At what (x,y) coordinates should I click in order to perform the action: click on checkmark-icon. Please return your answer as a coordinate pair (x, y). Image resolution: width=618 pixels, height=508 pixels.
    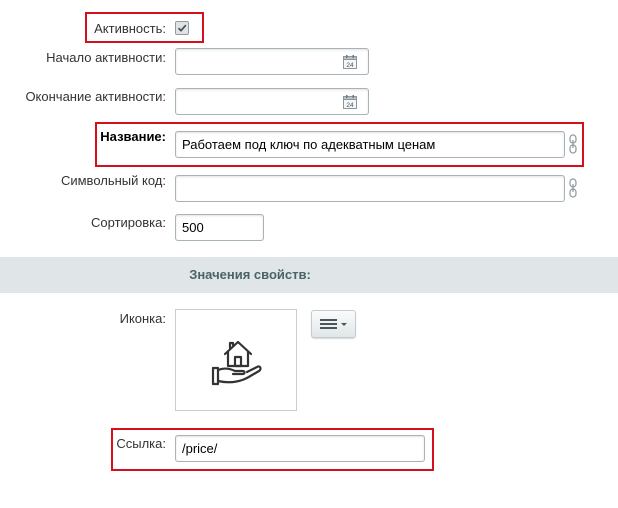
    Looking at the image, I should click on (182, 28).